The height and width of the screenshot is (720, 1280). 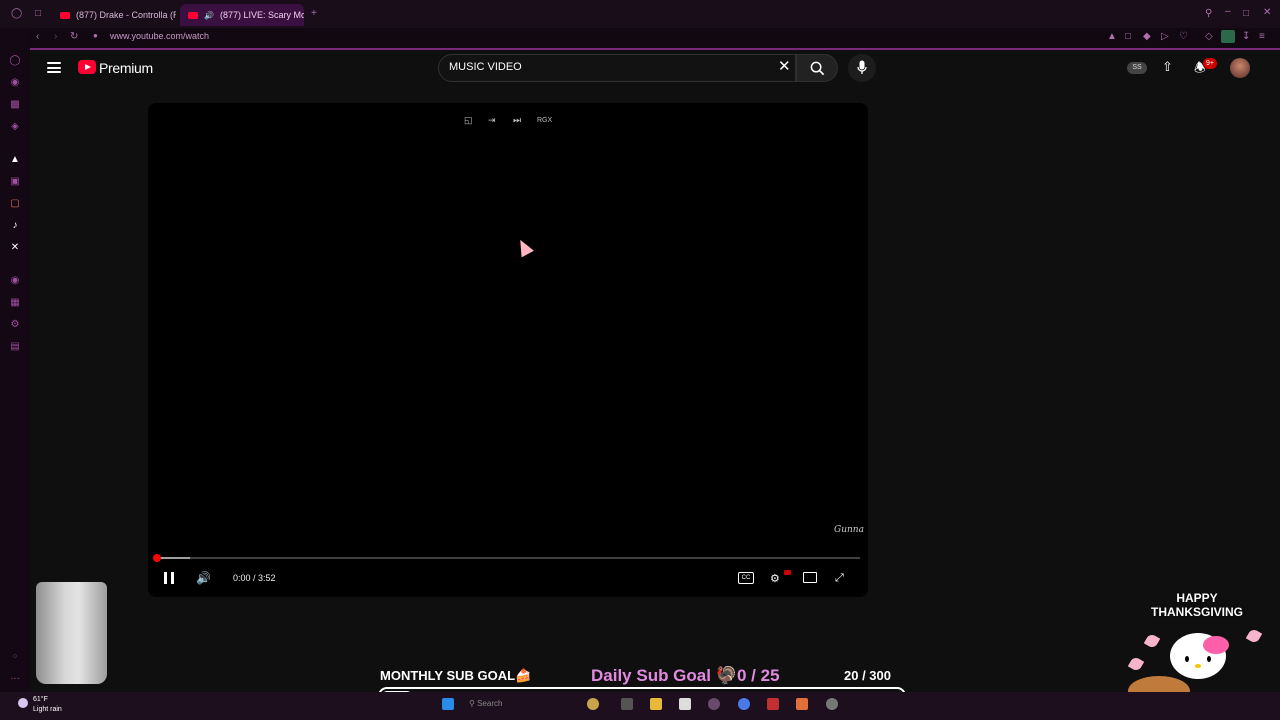 What do you see at coordinates (593, 704) in the screenshot?
I see `copilot-icon` at bounding box center [593, 704].